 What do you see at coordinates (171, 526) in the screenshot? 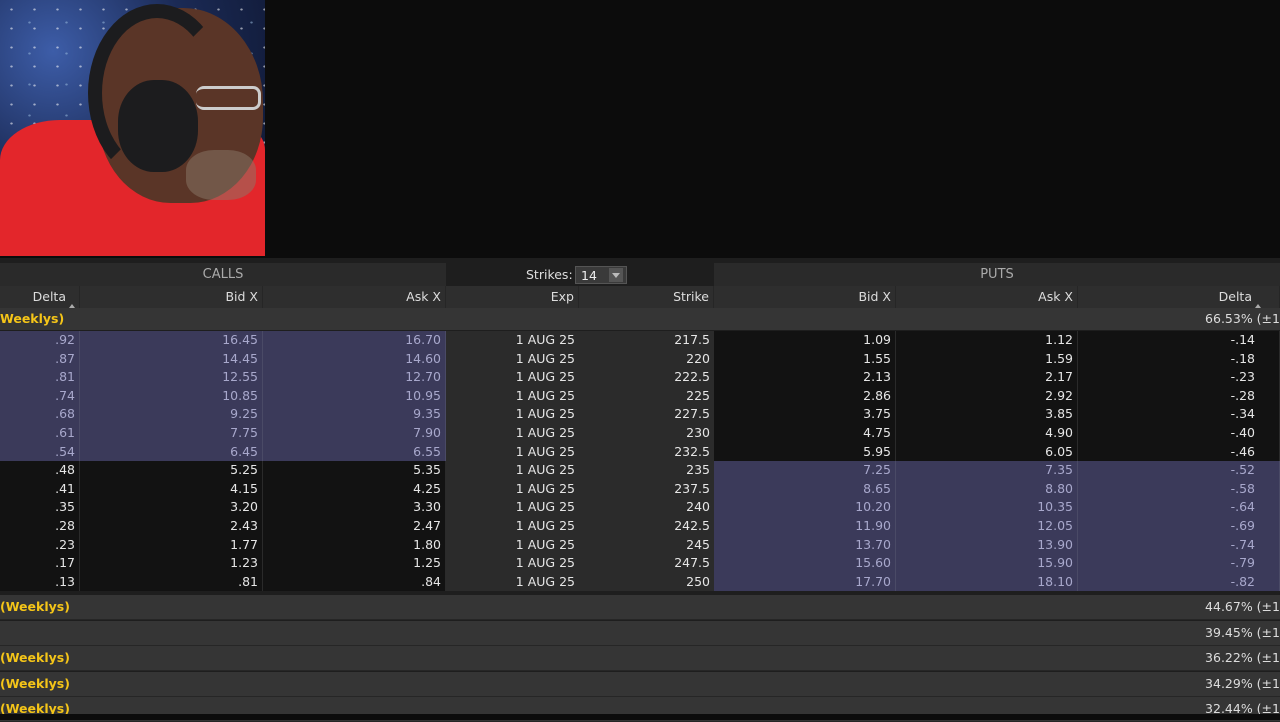
I see `call-bid-cell: 2.43` at bounding box center [171, 526].